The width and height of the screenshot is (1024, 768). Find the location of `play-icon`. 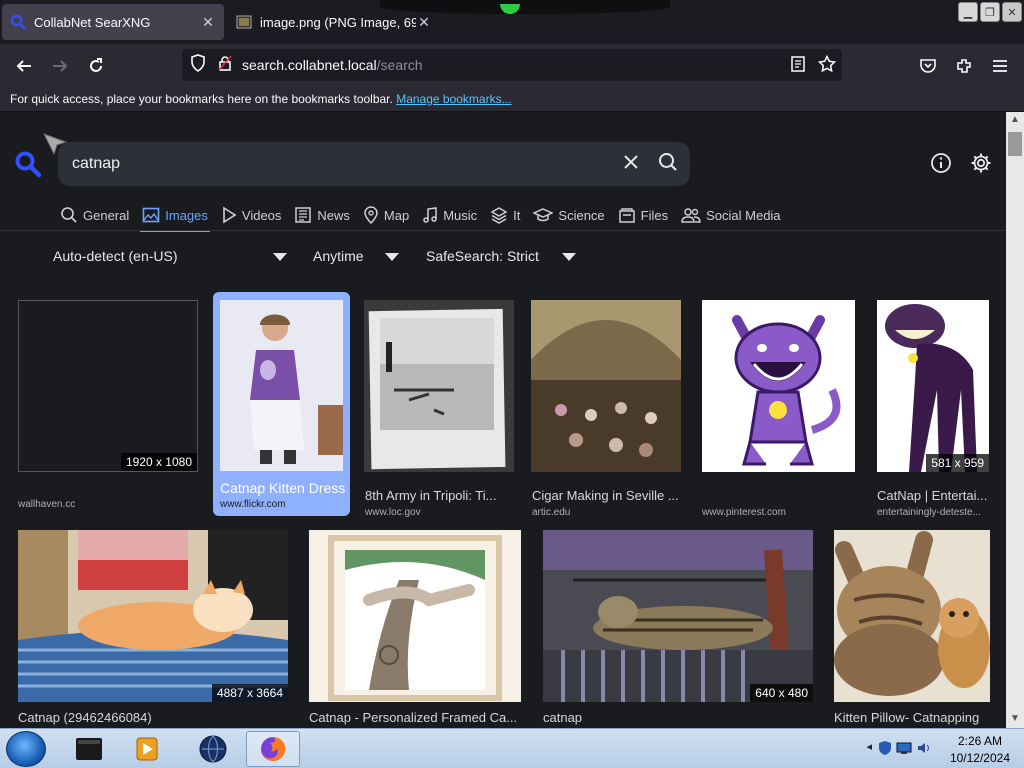

play-icon is located at coordinates (230, 215).